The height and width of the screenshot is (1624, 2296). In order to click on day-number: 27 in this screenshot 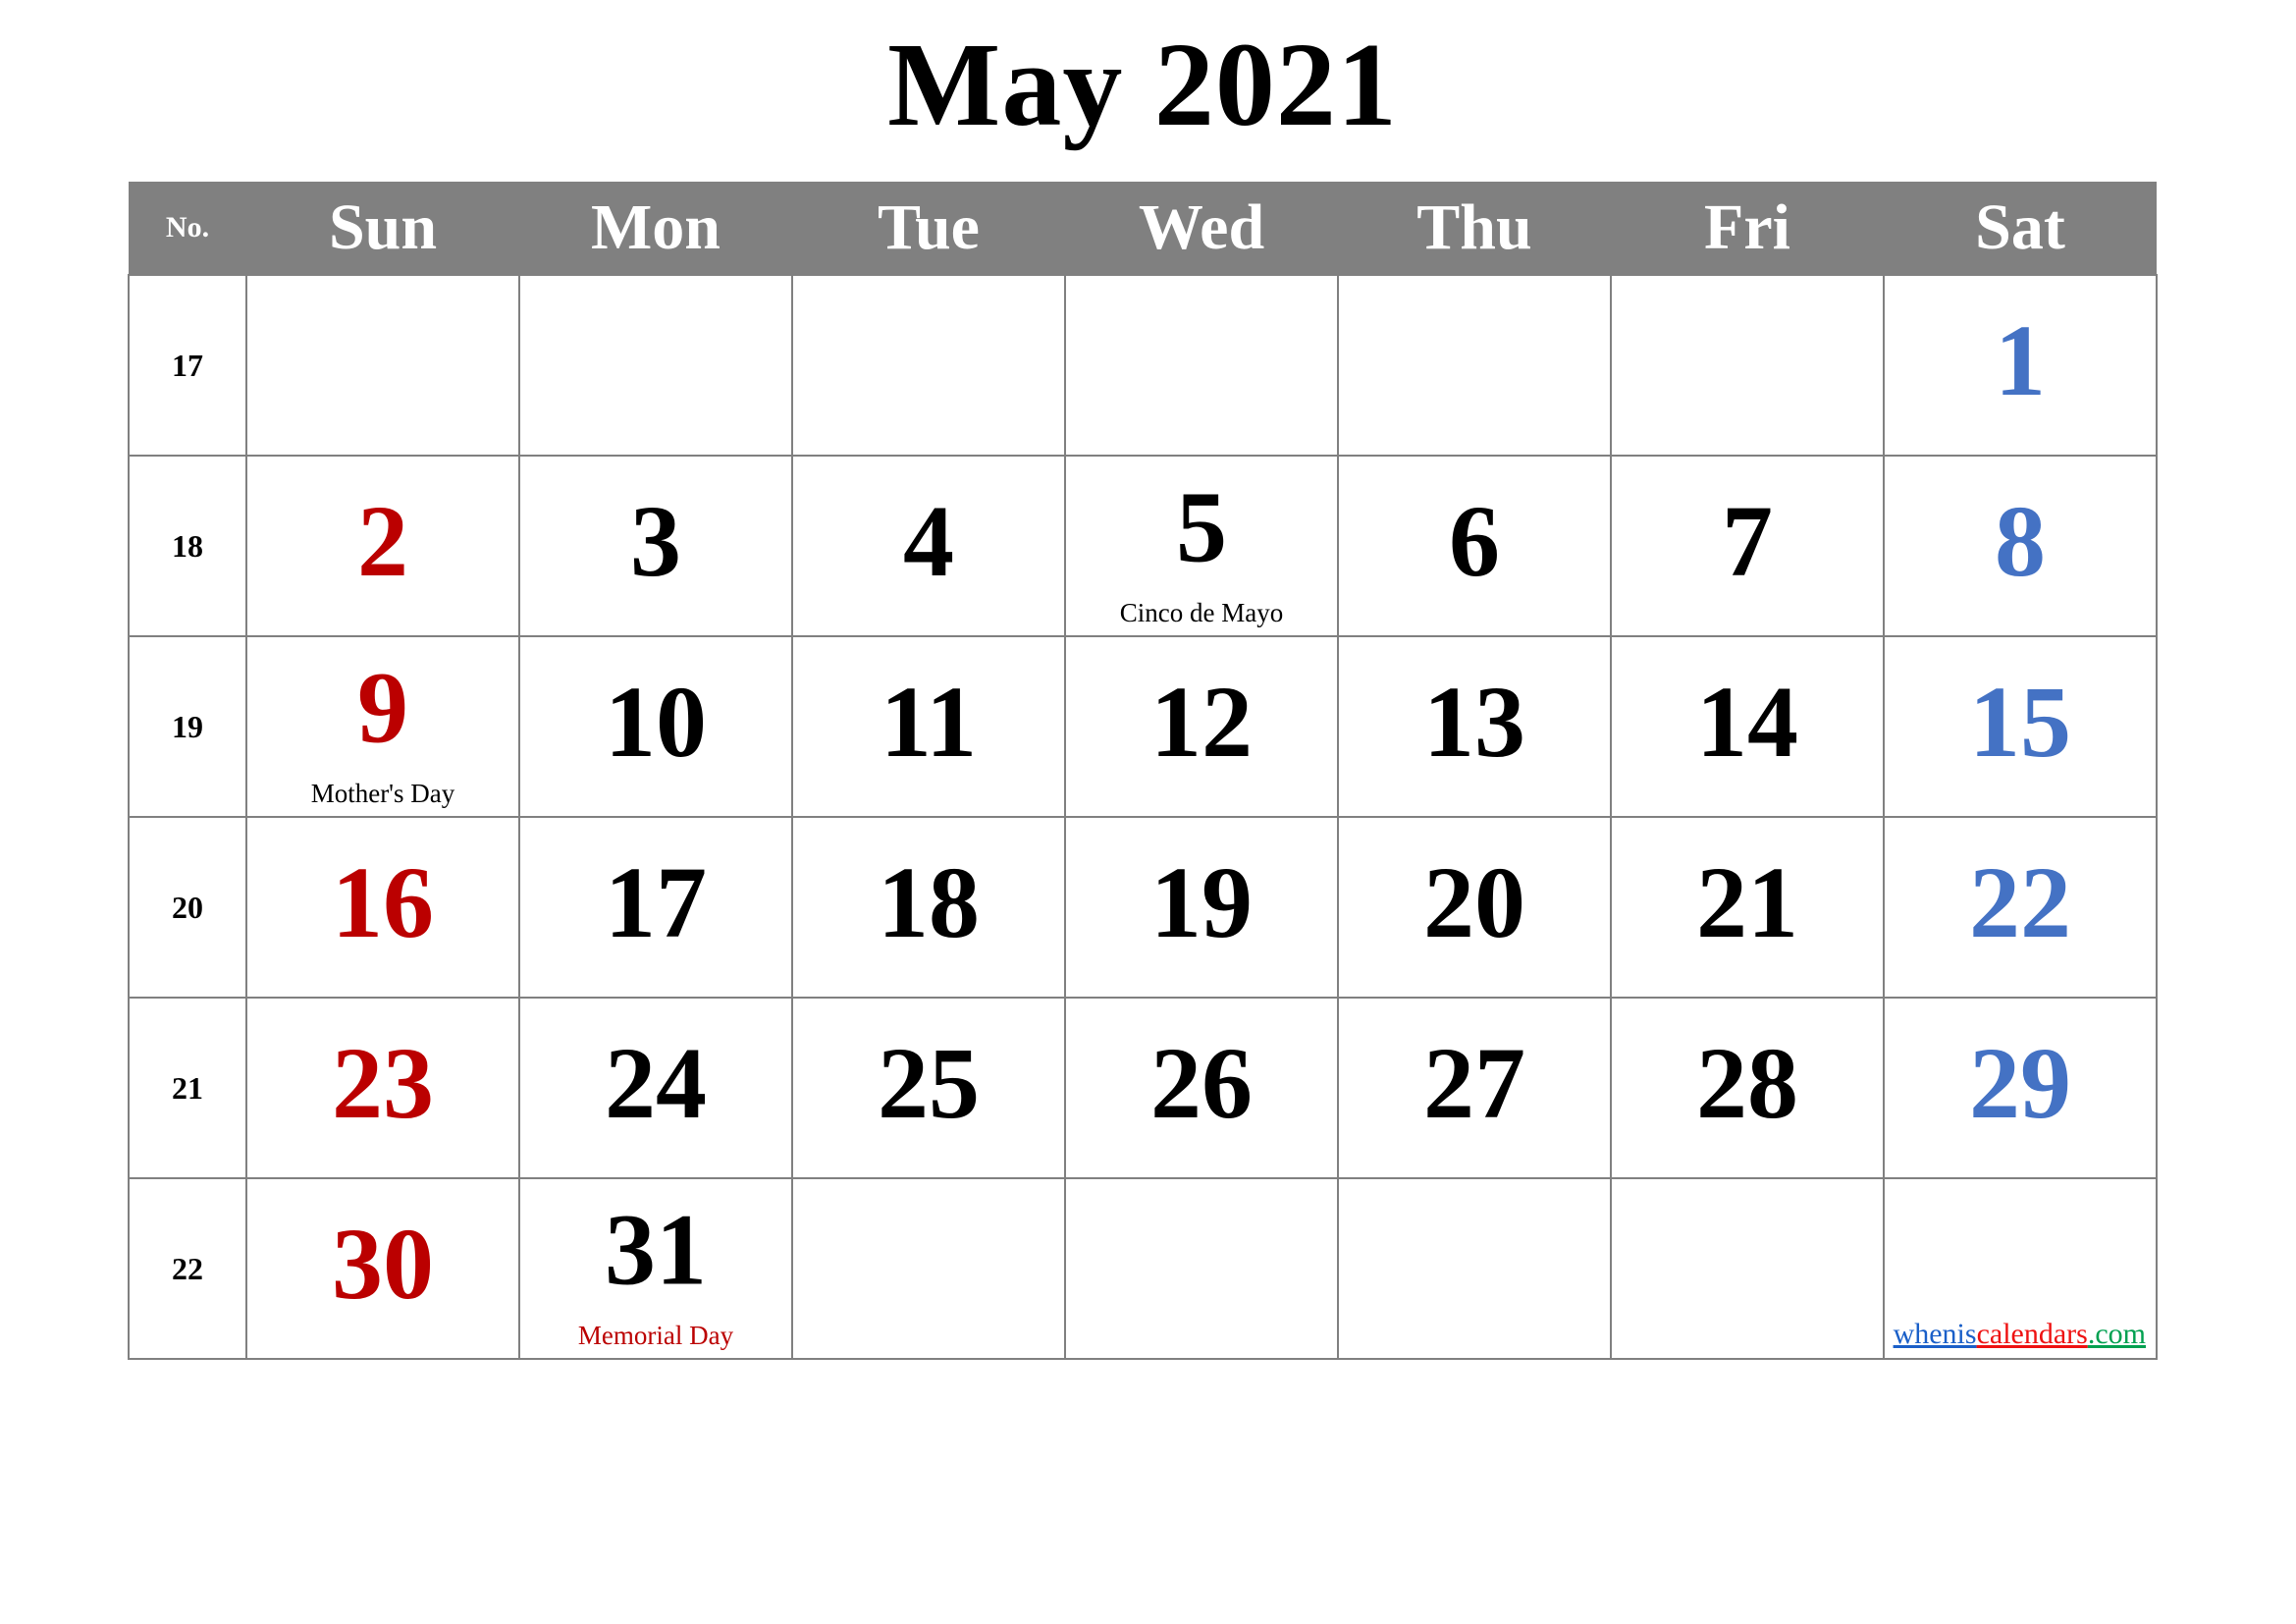, I will do `click(1474, 1083)`.